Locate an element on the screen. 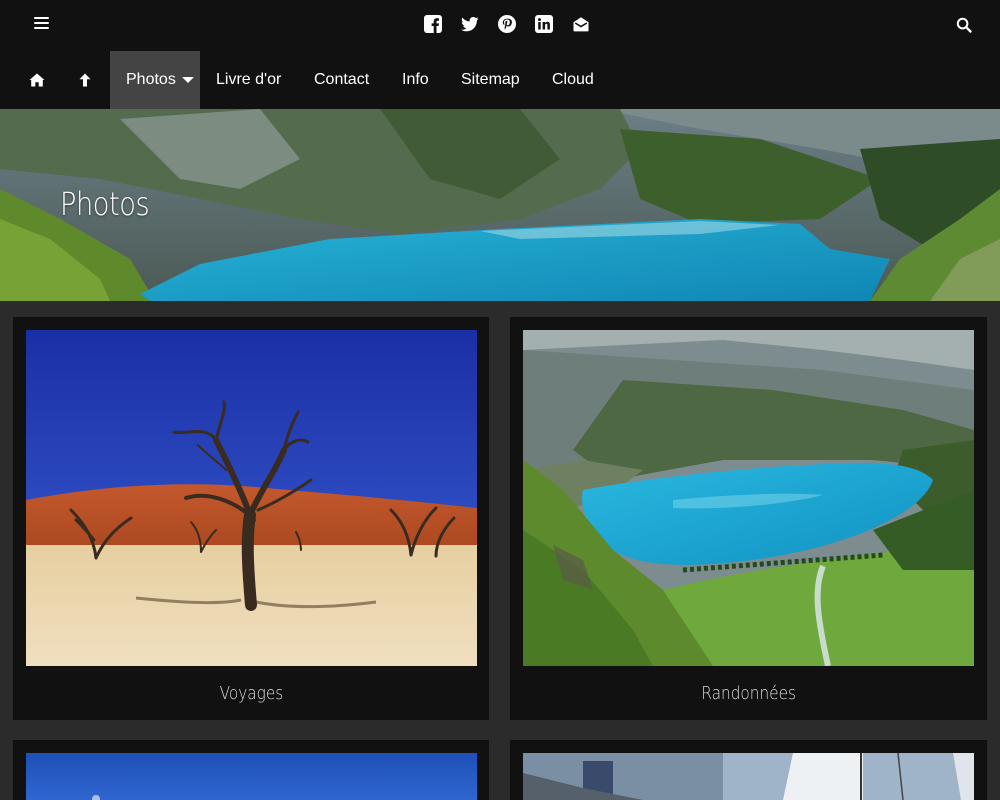  pinterest-icon is located at coordinates (507, 24).